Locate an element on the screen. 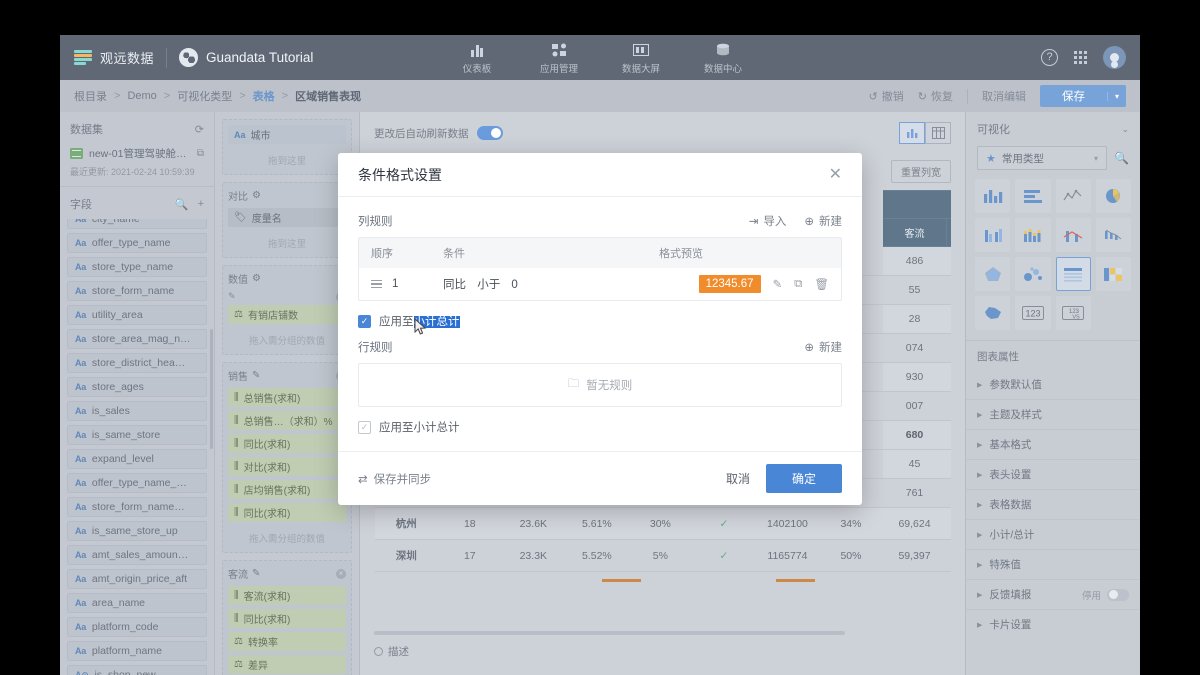 This screenshot has height=675, width=1200. new-row-rule-button: ⊕ 新建 is located at coordinates (823, 347).